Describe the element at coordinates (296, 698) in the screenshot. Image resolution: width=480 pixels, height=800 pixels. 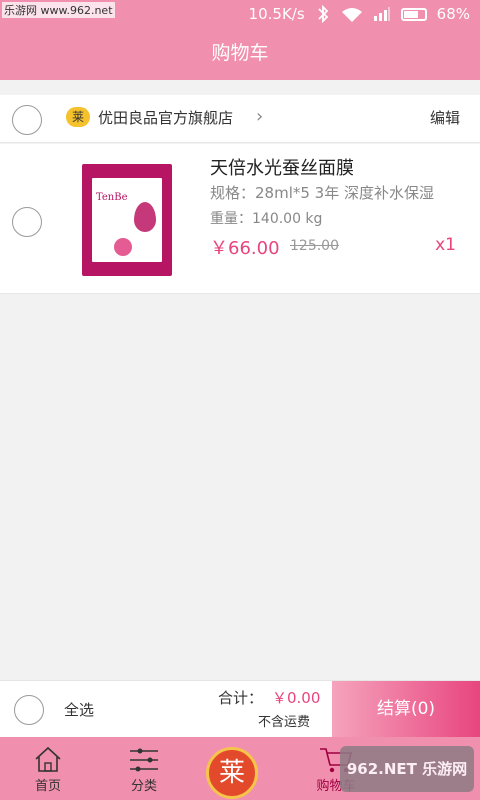
I see `total-value: ￥0.00` at that location.